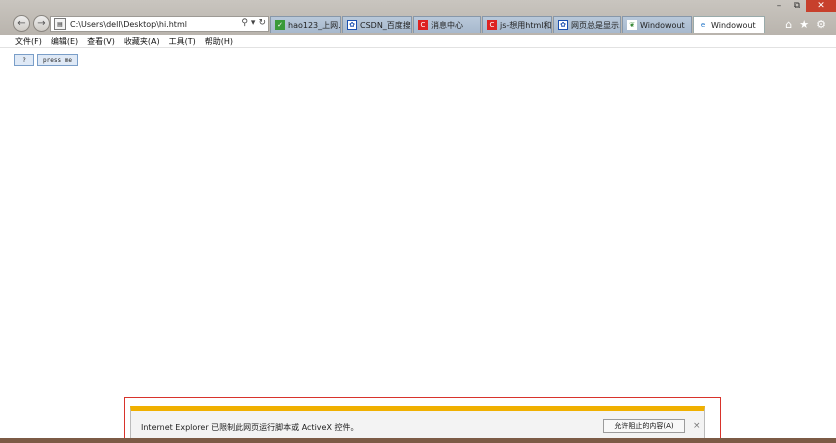 The height and width of the screenshot is (443, 836). I want to click on question-button: ?, so click(24, 60).